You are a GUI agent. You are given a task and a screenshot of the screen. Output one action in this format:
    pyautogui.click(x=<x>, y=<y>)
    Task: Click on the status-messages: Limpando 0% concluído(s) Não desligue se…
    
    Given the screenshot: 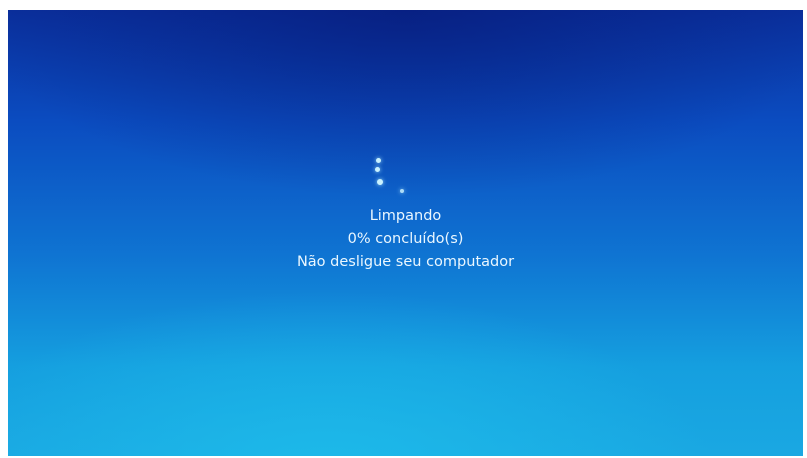 What is the action you would take?
    pyautogui.click(x=405, y=239)
    